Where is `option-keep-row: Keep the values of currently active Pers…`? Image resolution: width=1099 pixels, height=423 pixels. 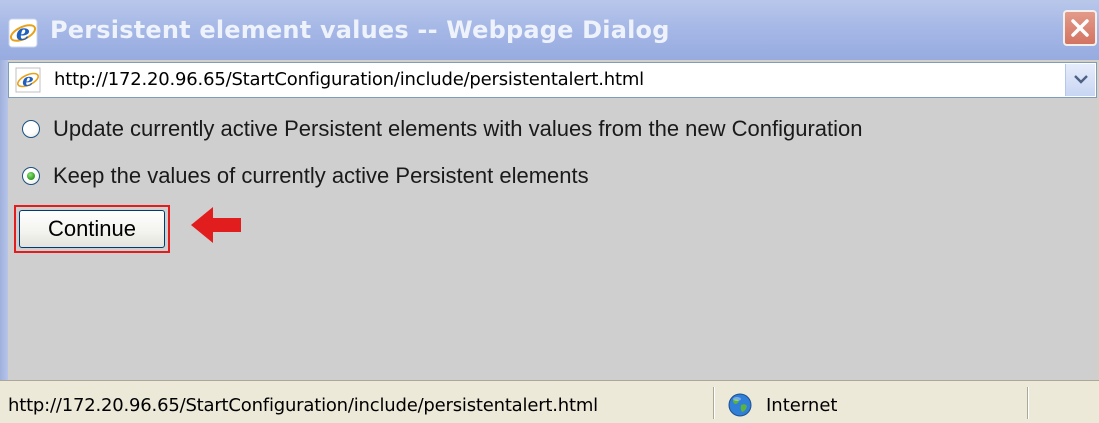
option-keep-row: Keep the values of currently active Pers… is located at coordinates (305, 176).